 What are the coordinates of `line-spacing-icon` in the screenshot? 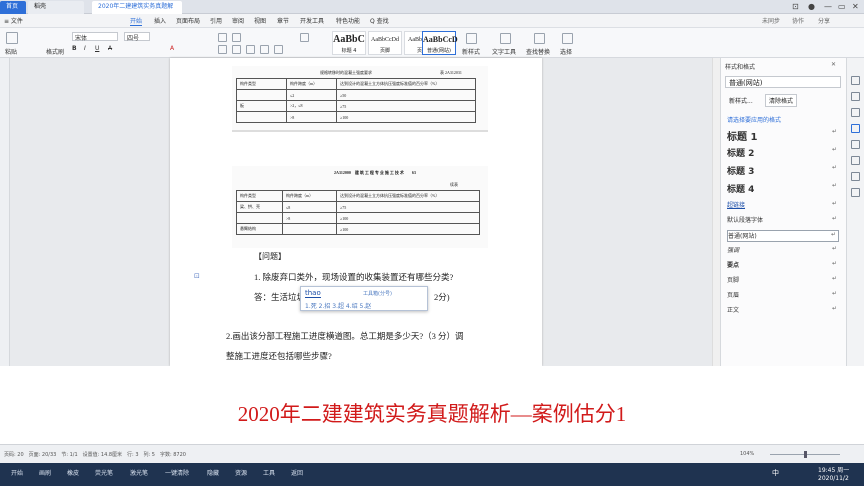 It's located at (278, 49).